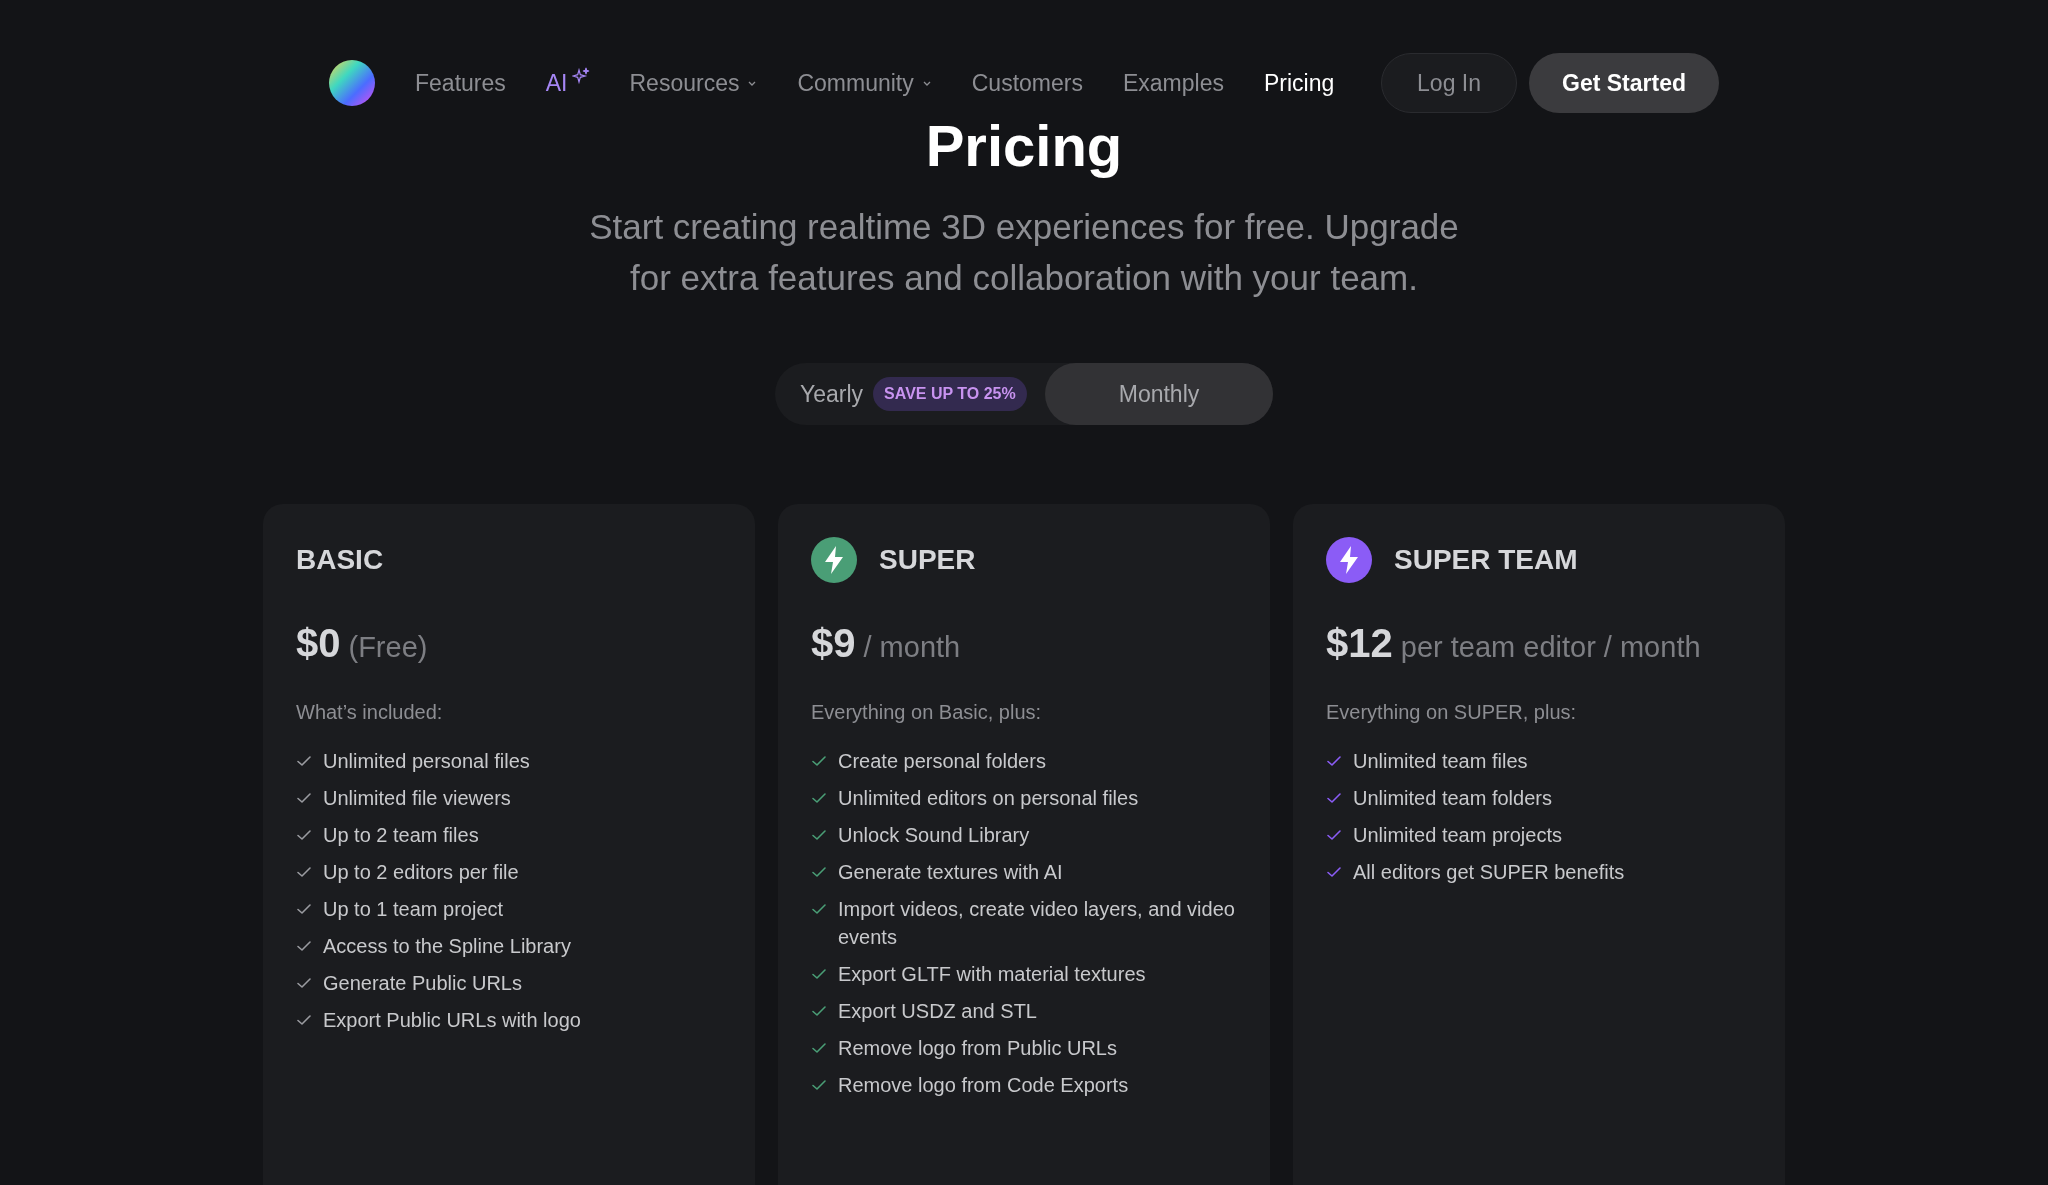 Image resolution: width=2048 pixels, height=1185 pixels. I want to click on plan-price: $12, so click(1359, 643).